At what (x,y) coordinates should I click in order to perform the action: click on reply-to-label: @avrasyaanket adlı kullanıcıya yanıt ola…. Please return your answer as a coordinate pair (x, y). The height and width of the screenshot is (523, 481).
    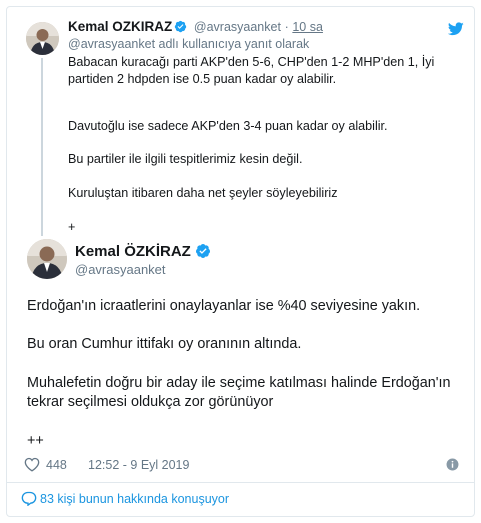
    Looking at the image, I should click on (189, 44).